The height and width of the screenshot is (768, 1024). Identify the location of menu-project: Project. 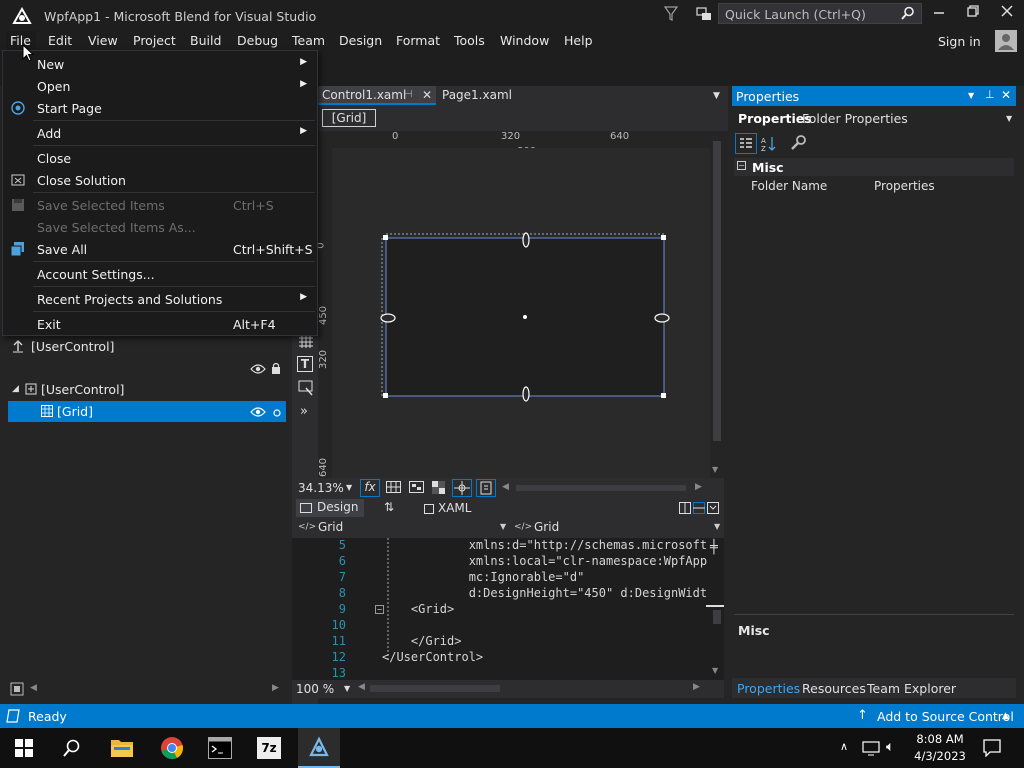
(154, 40).